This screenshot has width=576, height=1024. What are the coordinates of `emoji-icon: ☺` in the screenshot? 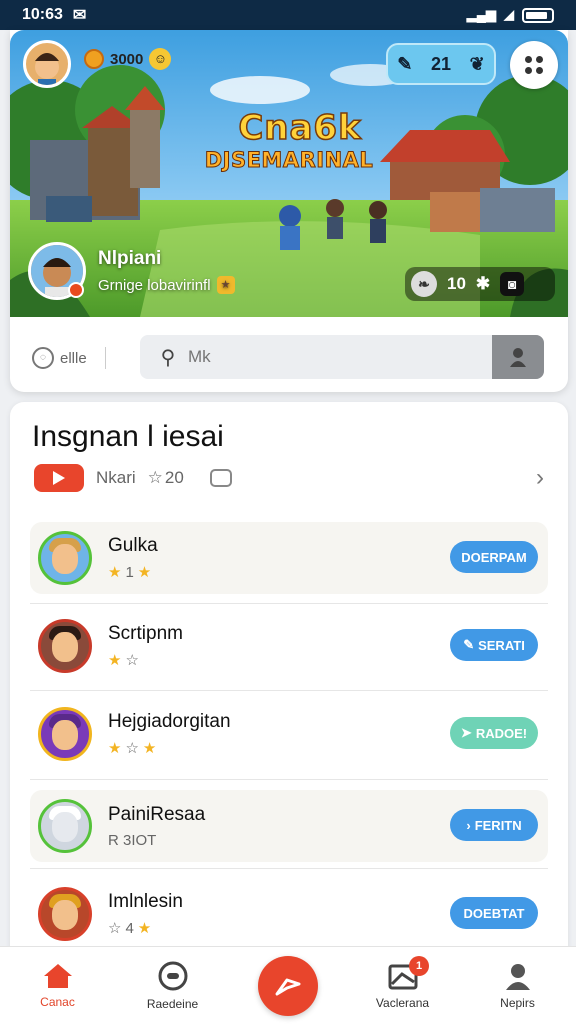 It's located at (160, 59).